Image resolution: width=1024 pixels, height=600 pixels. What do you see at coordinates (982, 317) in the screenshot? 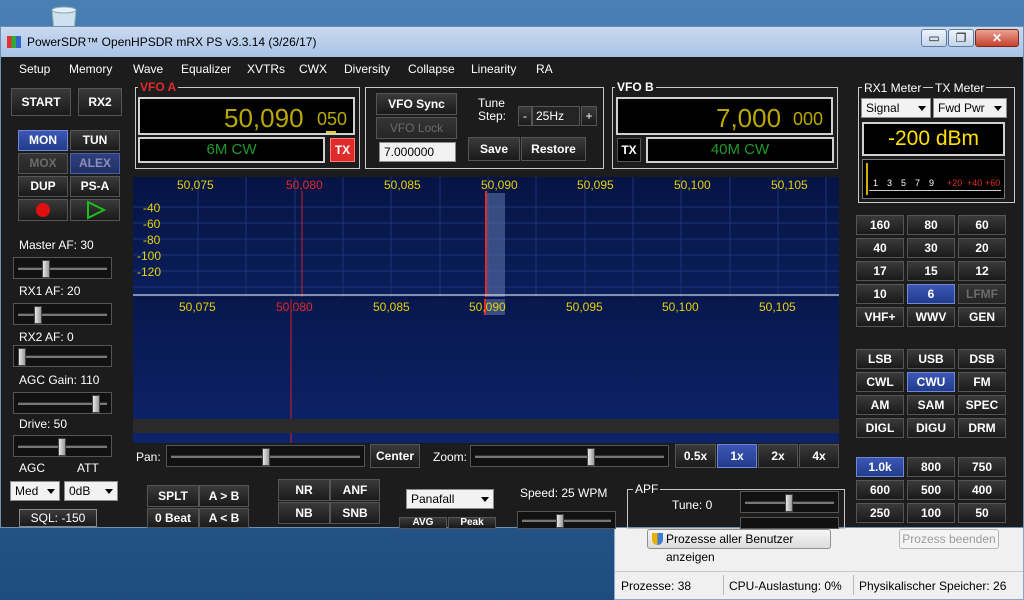
I see `band-button-gen: GEN` at bounding box center [982, 317].